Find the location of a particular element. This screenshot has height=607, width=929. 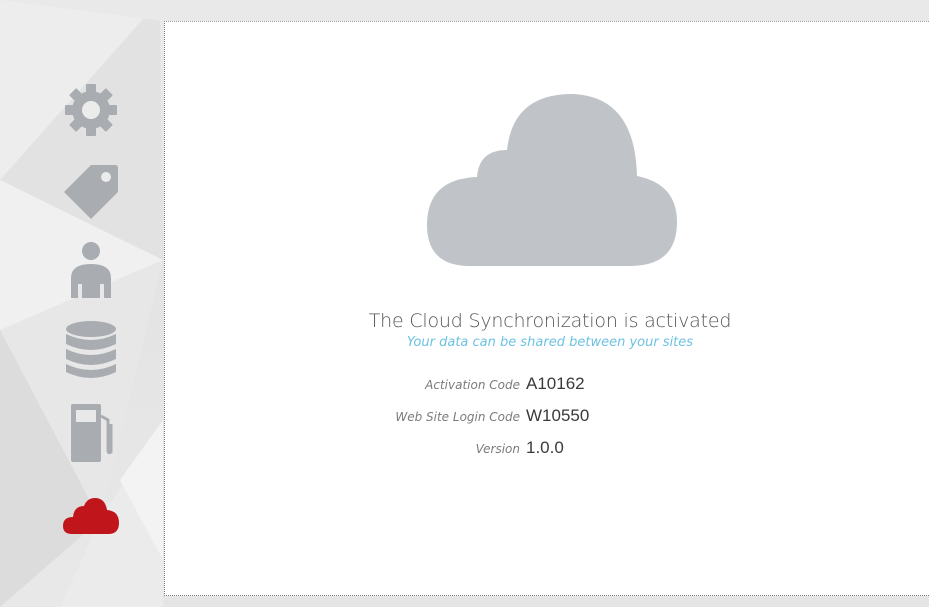

nav-item-tags is located at coordinates (91, 191).